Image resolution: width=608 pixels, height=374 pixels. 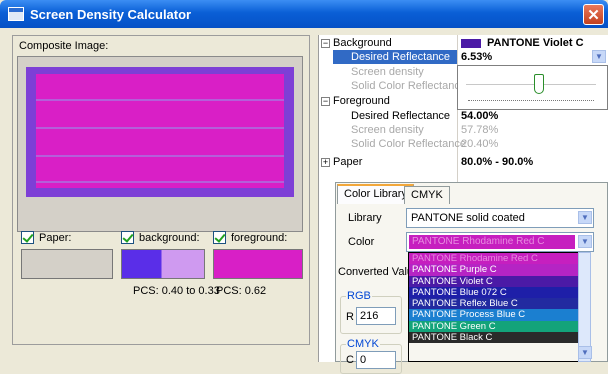 What do you see at coordinates (387, 130) in the screenshot?
I see `fg-screen-density-label: Screen density` at bounding box center [387, 130].